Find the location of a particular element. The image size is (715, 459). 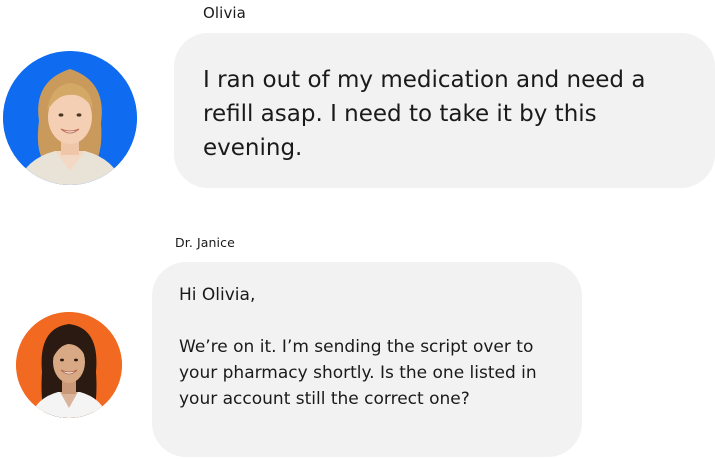

doctor-portrait-icon is located at coordinates (69, 365).